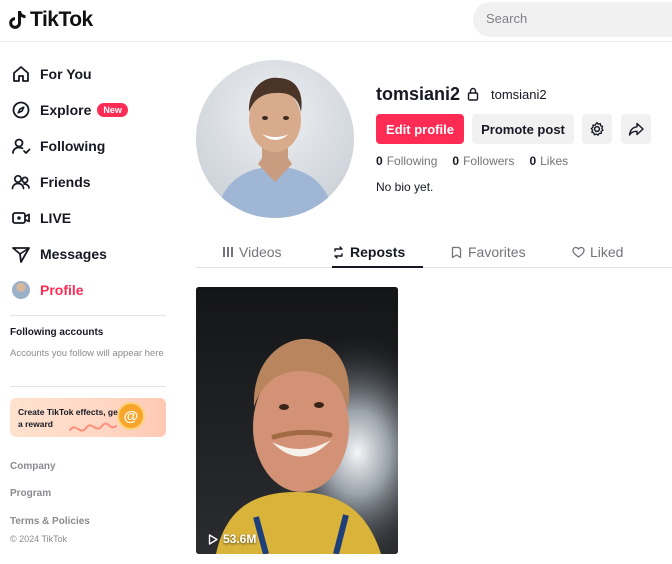  I want to click on sidebar-item-live: LIVE, so click(90, 218).